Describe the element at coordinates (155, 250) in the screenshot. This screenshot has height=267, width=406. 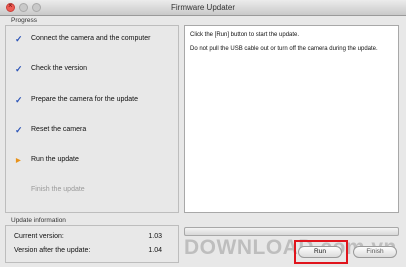
I see `after-version-value: 1.04` at that location.